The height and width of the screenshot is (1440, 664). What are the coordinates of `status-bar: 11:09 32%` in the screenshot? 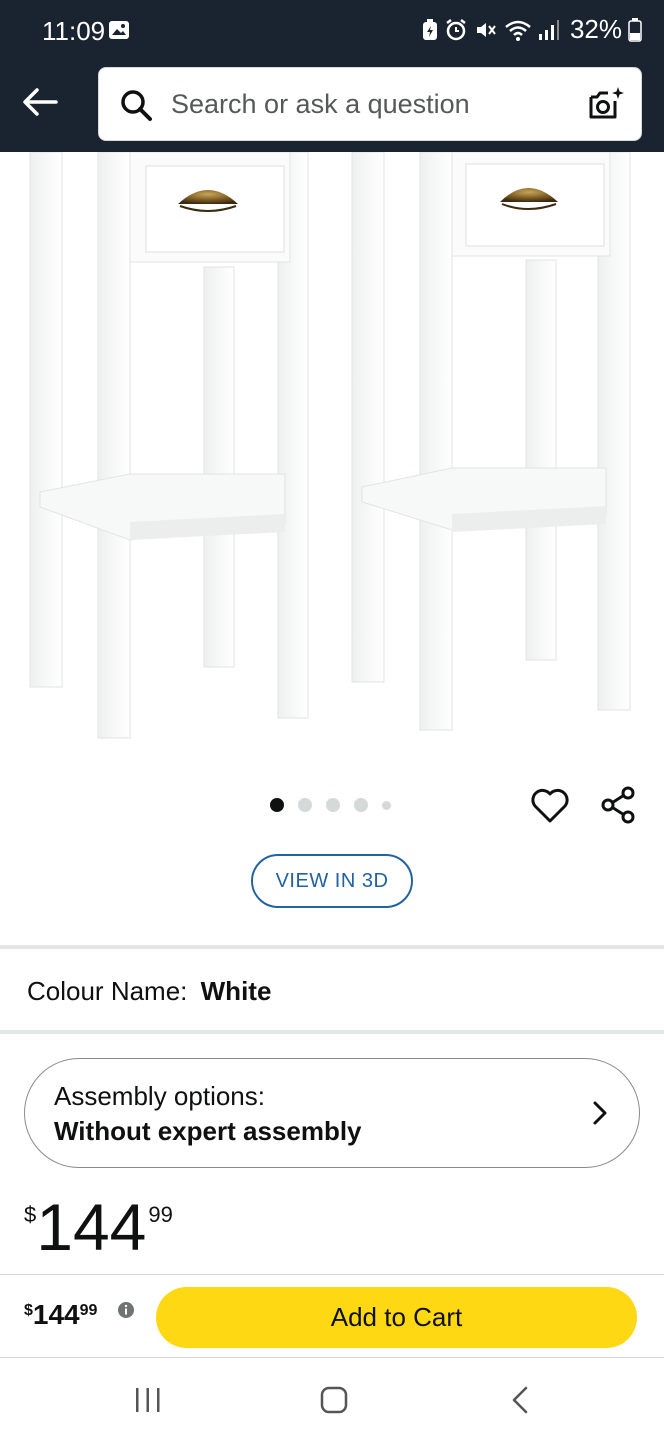 It's located at (332, 31).